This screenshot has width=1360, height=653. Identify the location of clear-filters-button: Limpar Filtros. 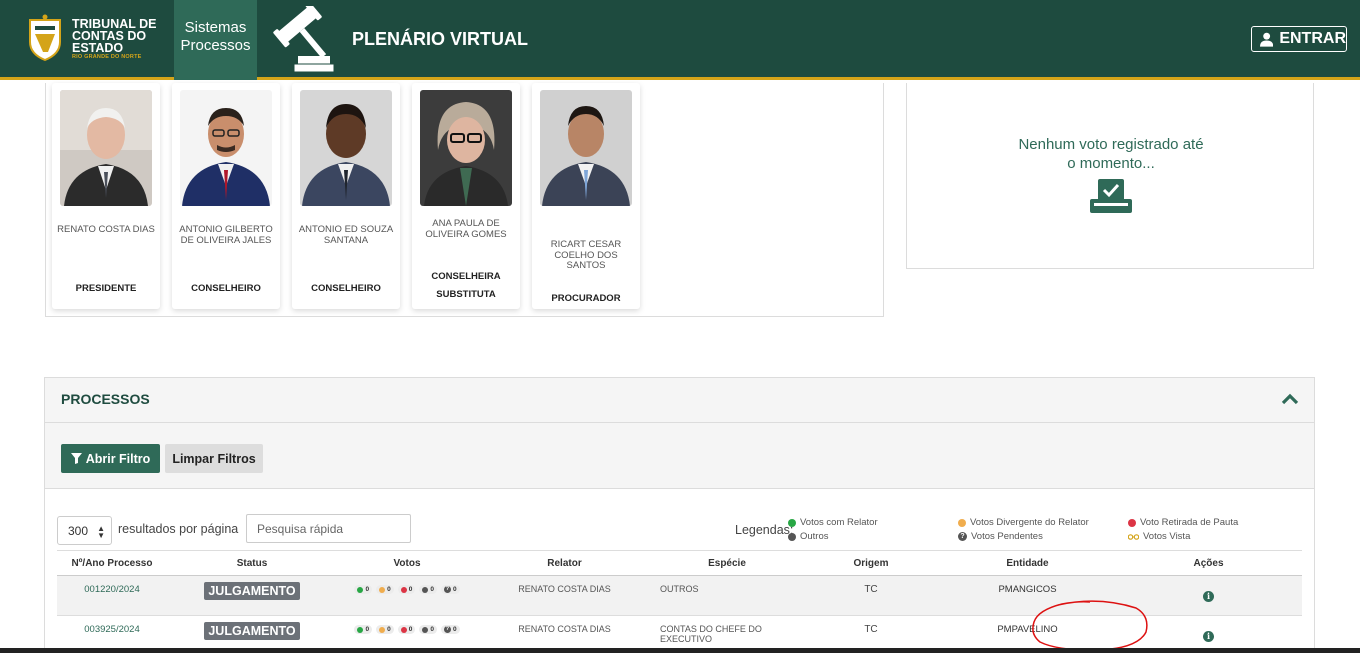
(214, 458).